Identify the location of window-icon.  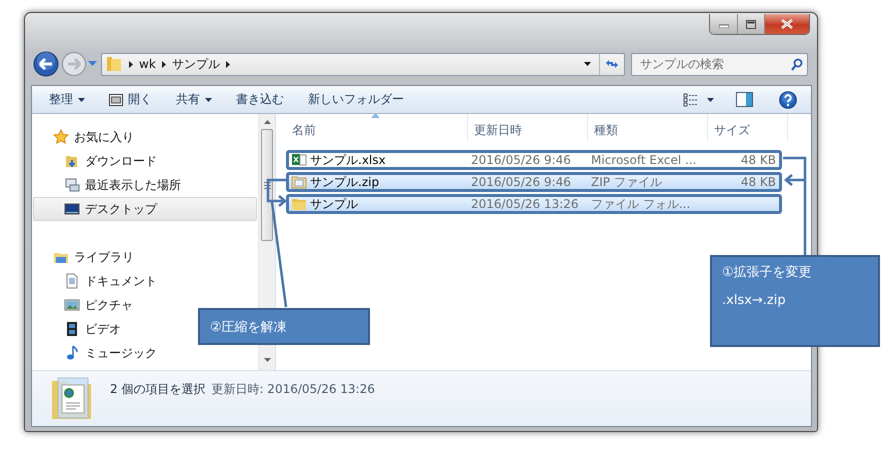
(116, 100).